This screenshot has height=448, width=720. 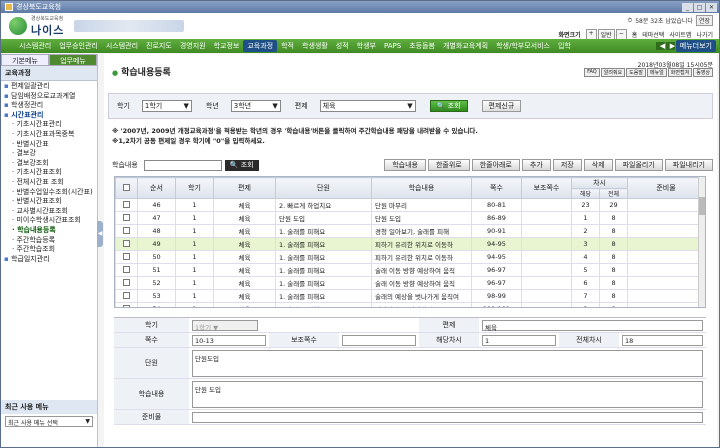 What do you see at coordinates (193, 46) in the screenshot?
I see `menu-item: 경영지원` at bounding box center [193, 46].